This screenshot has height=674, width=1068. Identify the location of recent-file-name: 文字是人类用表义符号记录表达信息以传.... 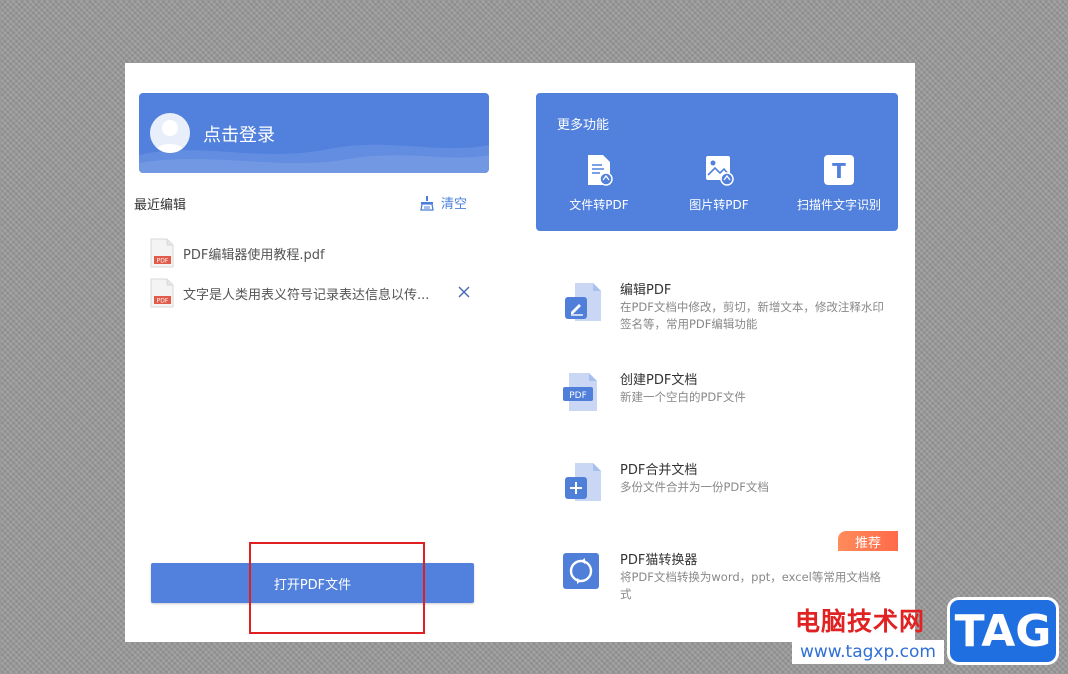
(306, 295).